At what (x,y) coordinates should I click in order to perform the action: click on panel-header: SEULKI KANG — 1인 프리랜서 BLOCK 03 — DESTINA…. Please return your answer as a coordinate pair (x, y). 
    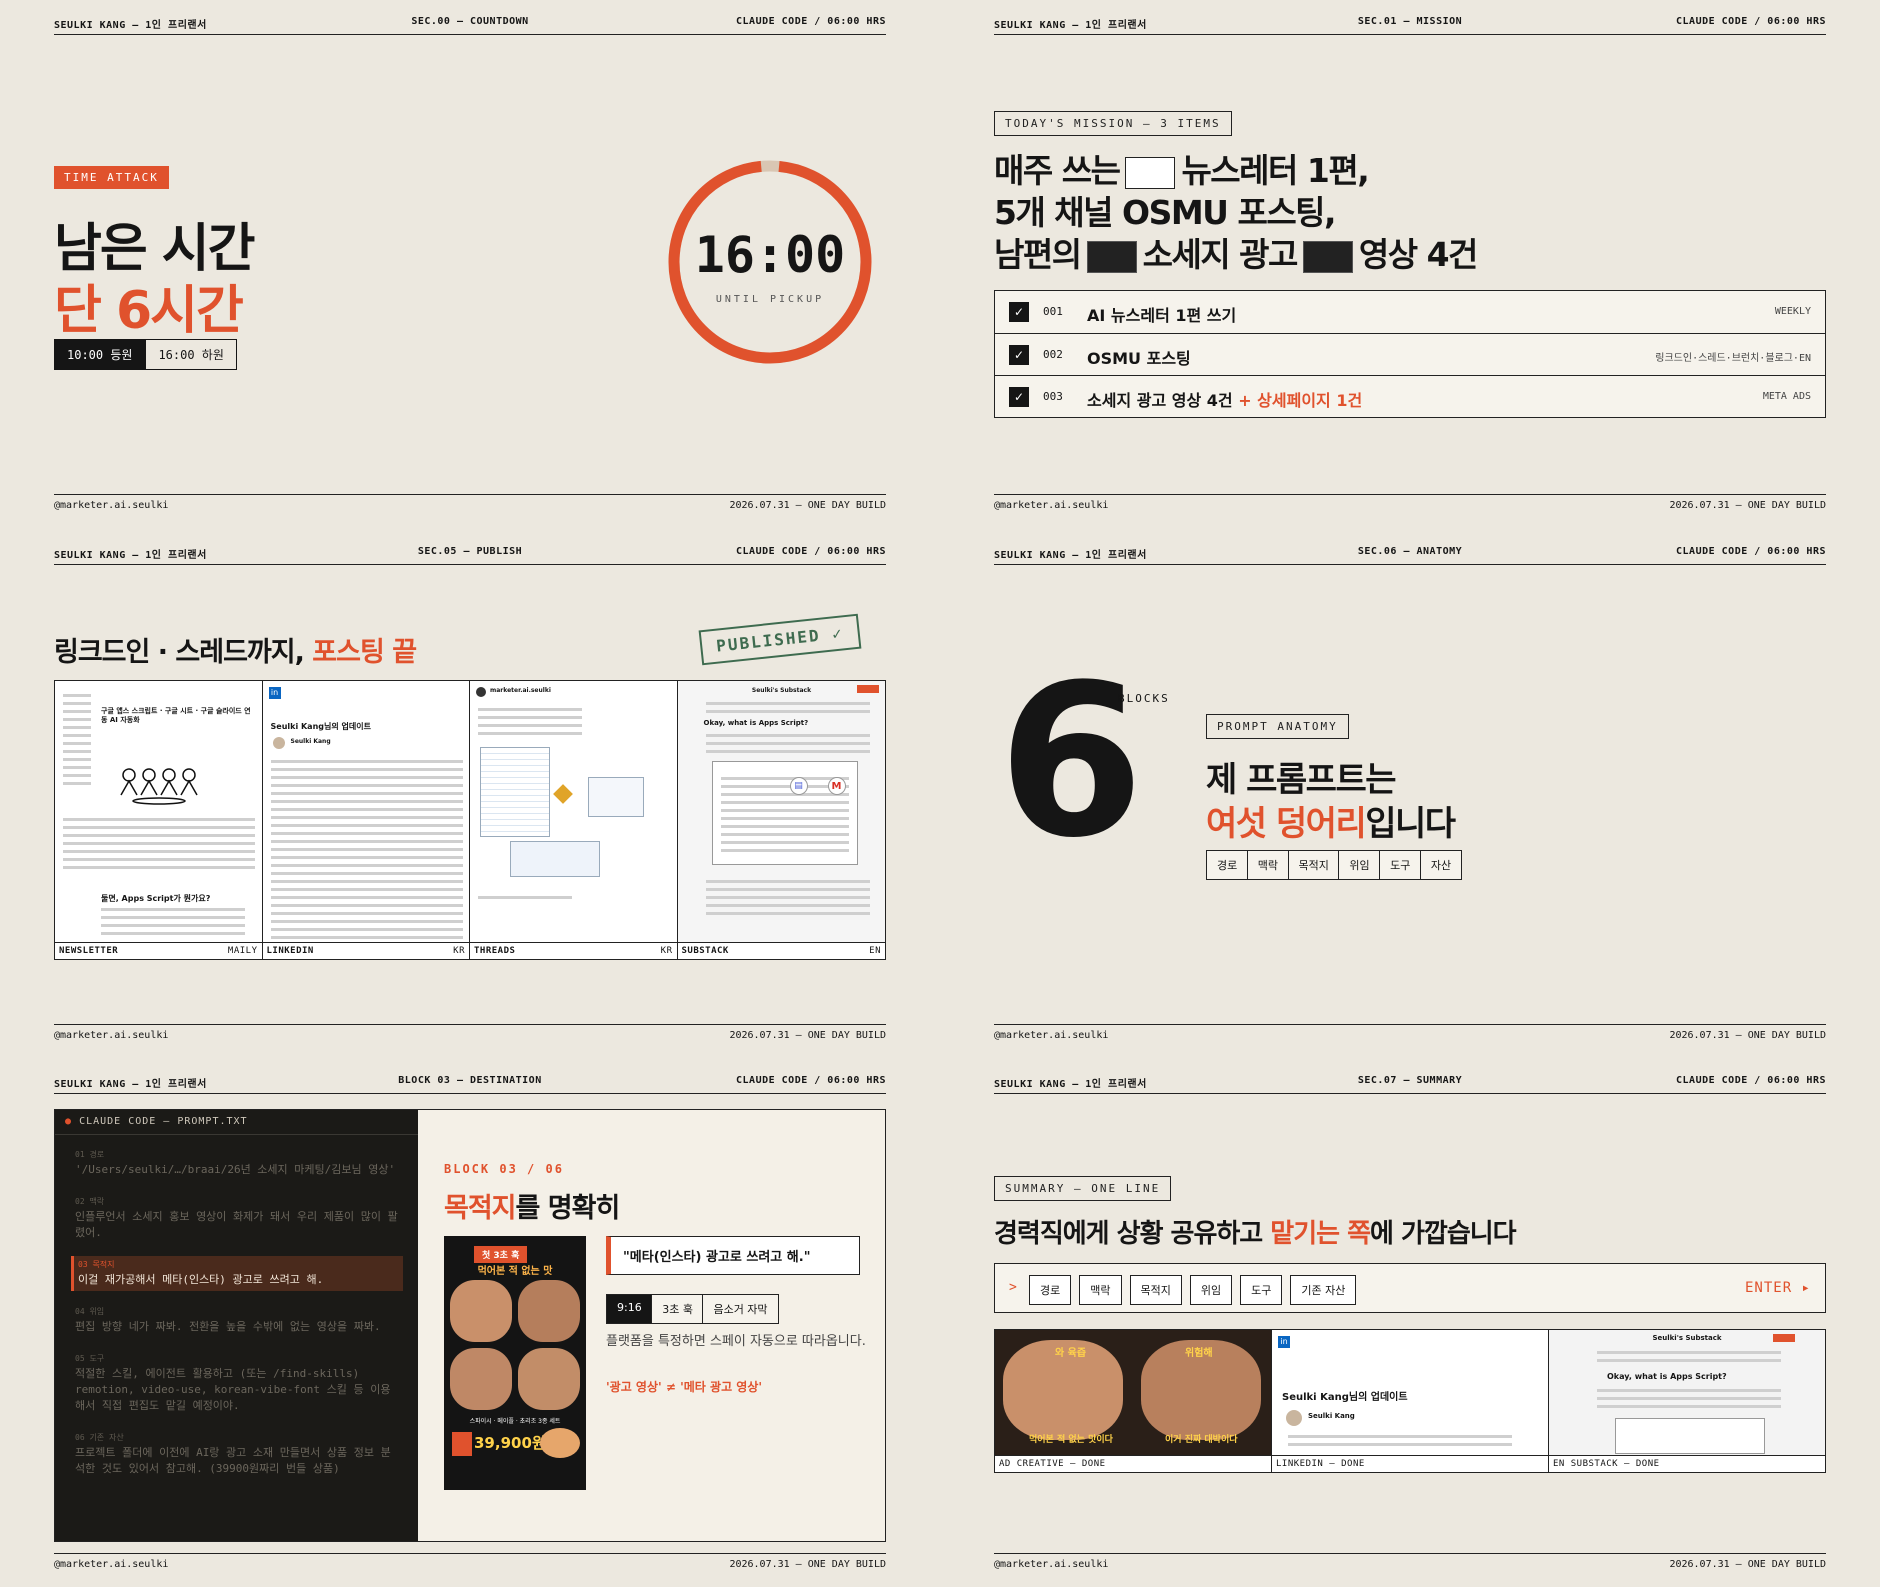
    Looking at the image, I should click on (470, 1081).